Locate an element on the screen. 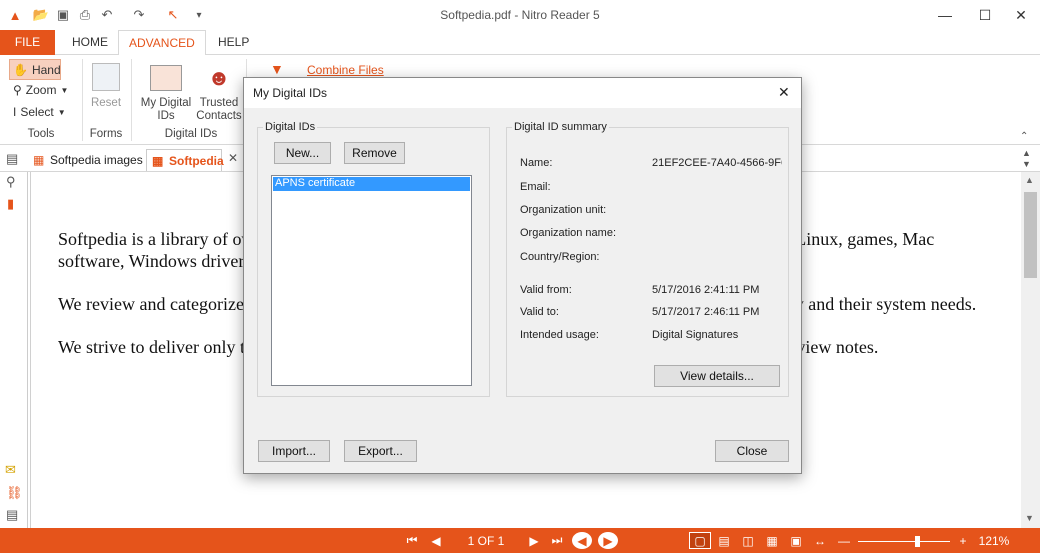 The height and width of the screenshot is (553, 1040). tools-group-label: Tools is located at coordinates (41, 134).